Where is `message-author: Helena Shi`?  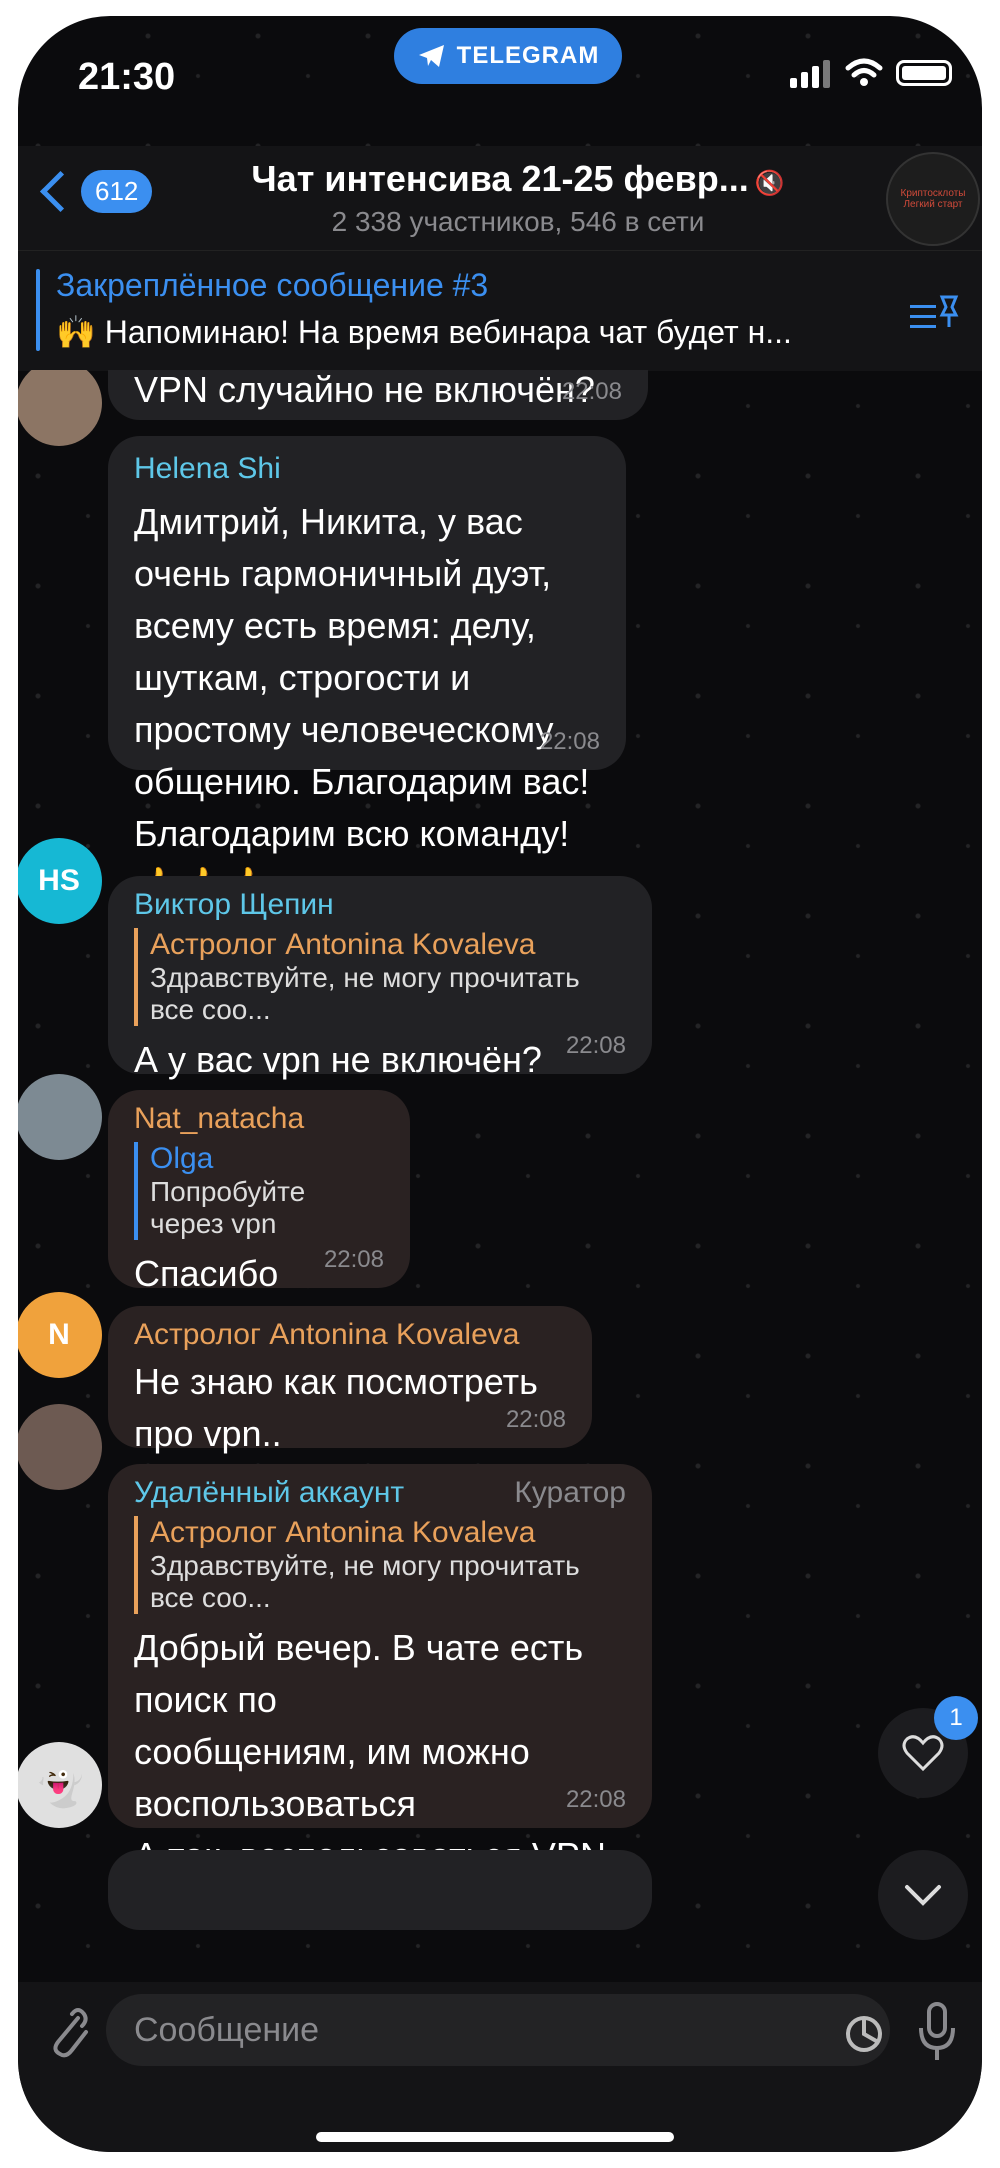 message-author: Helena Shi is located at coordinates (367, 469).